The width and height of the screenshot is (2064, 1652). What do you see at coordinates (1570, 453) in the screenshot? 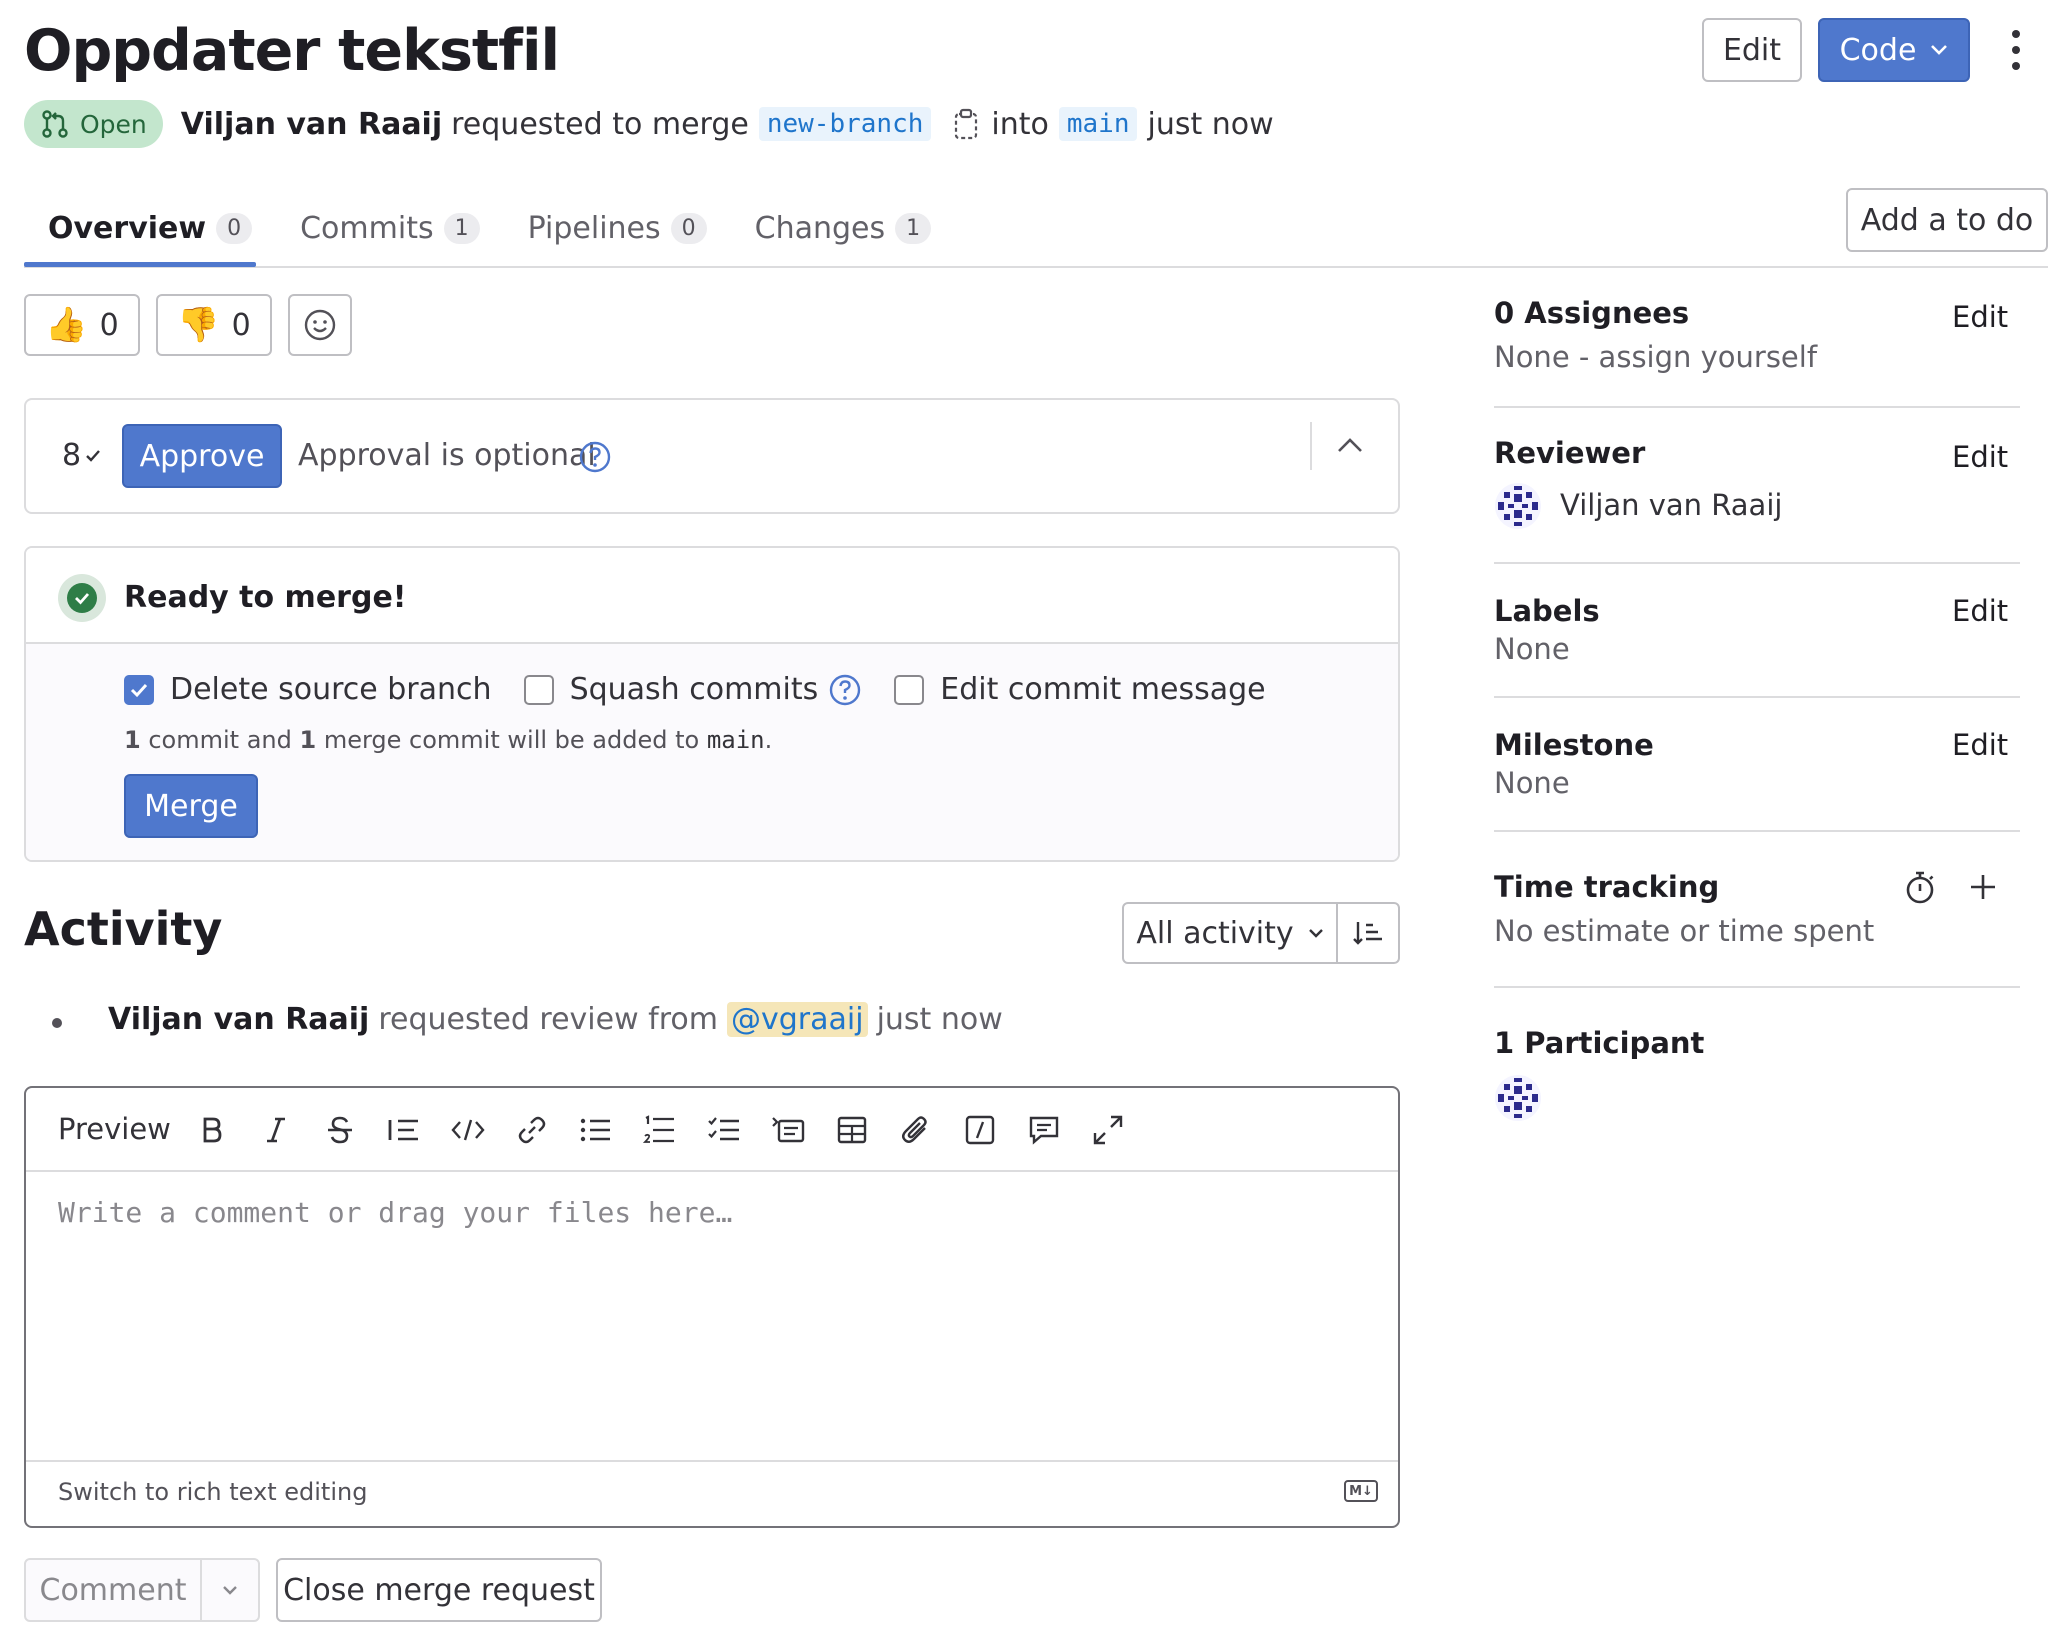
I see `reviewer-title: Reviewer` at bounding box center [1570, 453].